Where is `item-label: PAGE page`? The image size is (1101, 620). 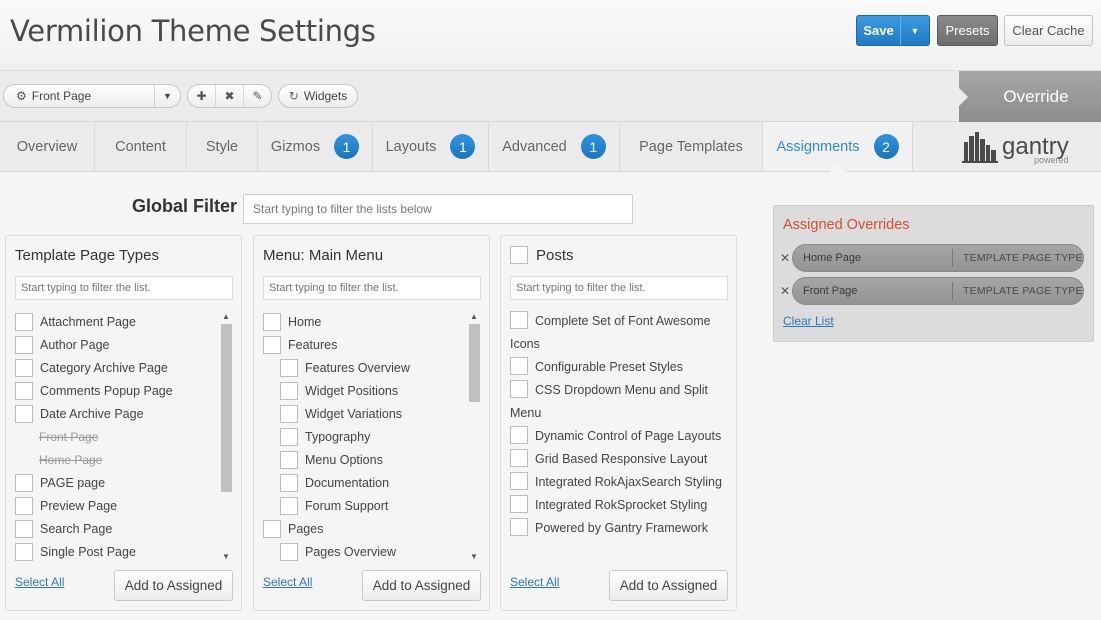
item-label: PAGE page is located at coordinates (73, 482).